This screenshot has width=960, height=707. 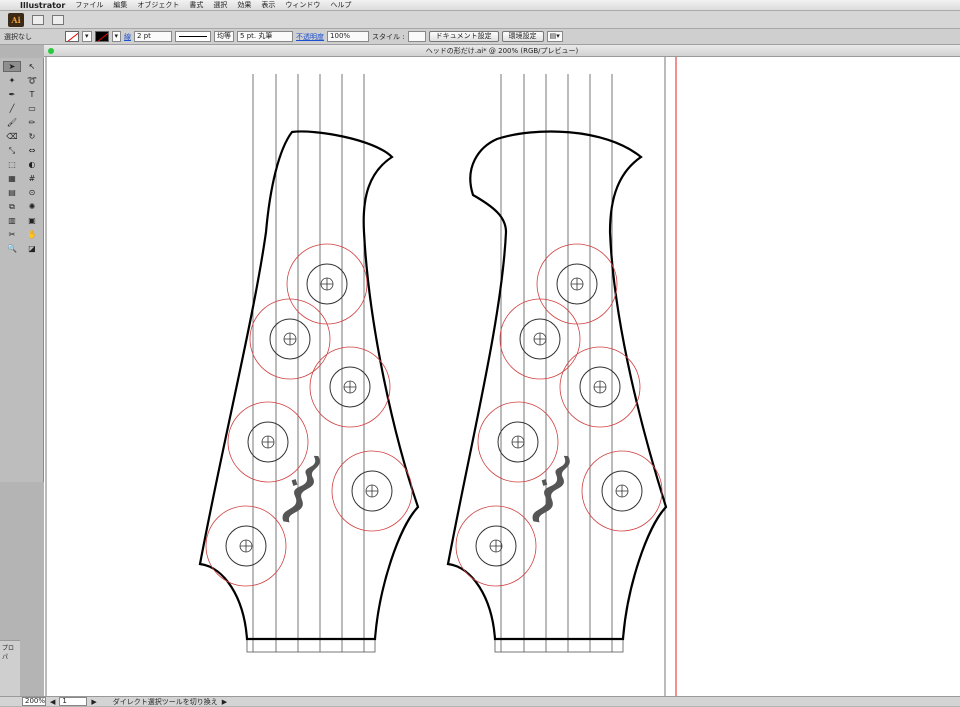 I want to click on status-message: ダイレクト選択ツールを切り換え, so click(x=165, y=701).